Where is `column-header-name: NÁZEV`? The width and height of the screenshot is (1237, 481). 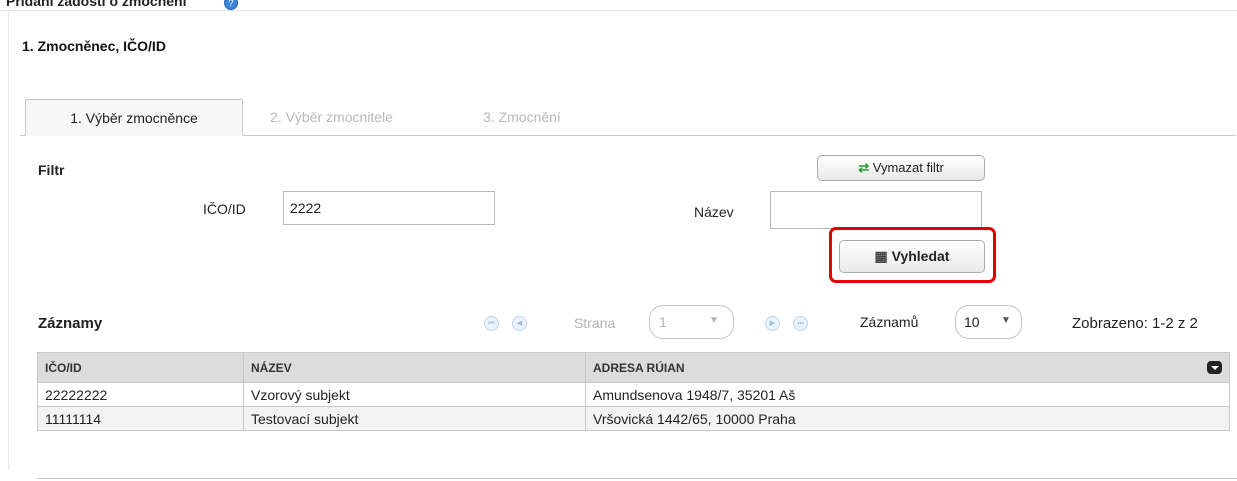 column-header-name: NÁZEV is located at coordinates (414, 367).